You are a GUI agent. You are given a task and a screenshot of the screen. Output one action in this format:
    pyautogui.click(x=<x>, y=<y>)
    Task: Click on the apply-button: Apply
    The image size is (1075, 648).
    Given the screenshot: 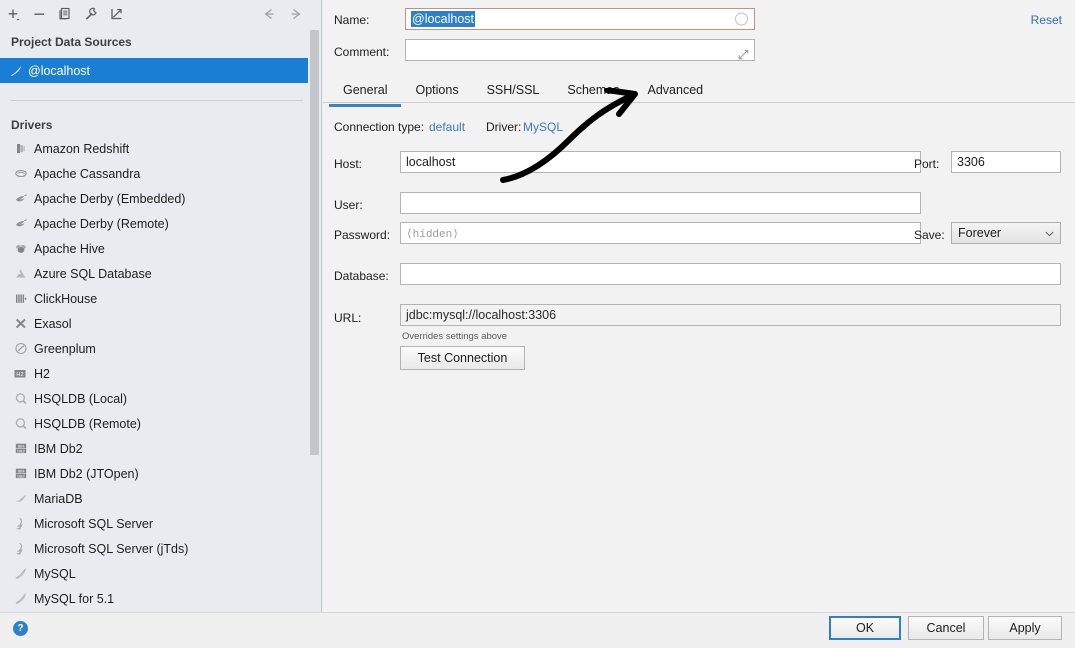 What is the action you would take?
    pyautogui.click(x=1025, y=628)
    